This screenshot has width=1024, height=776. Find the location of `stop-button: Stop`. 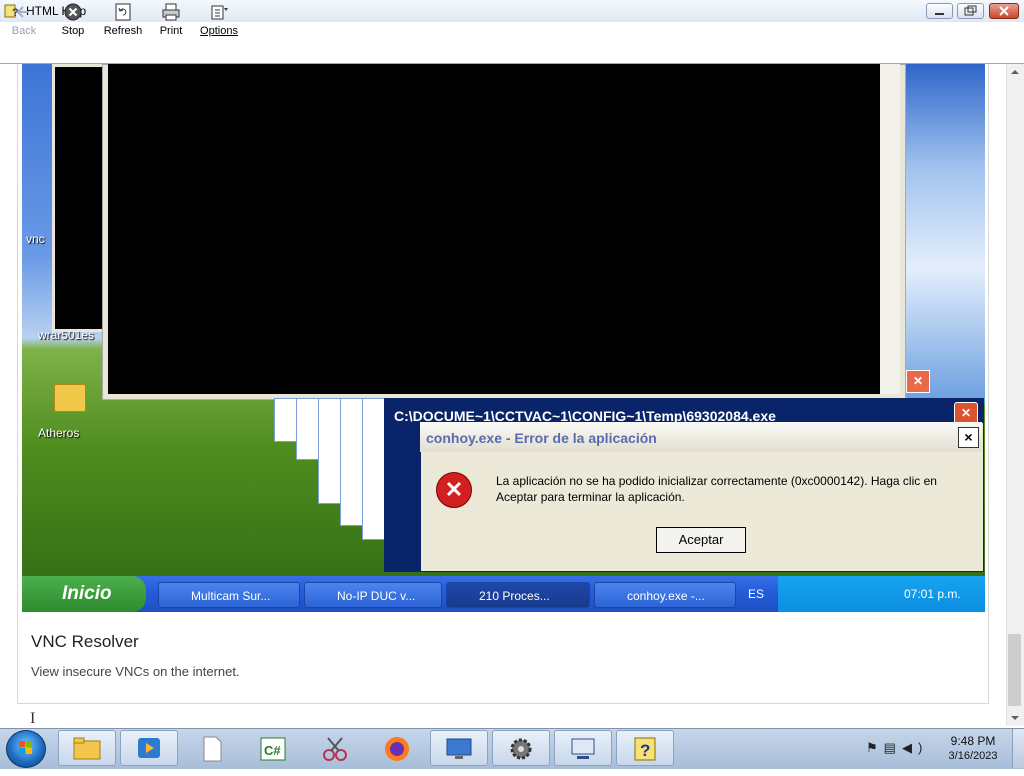

stop-button: Stop is located at coordinates (73, 21).